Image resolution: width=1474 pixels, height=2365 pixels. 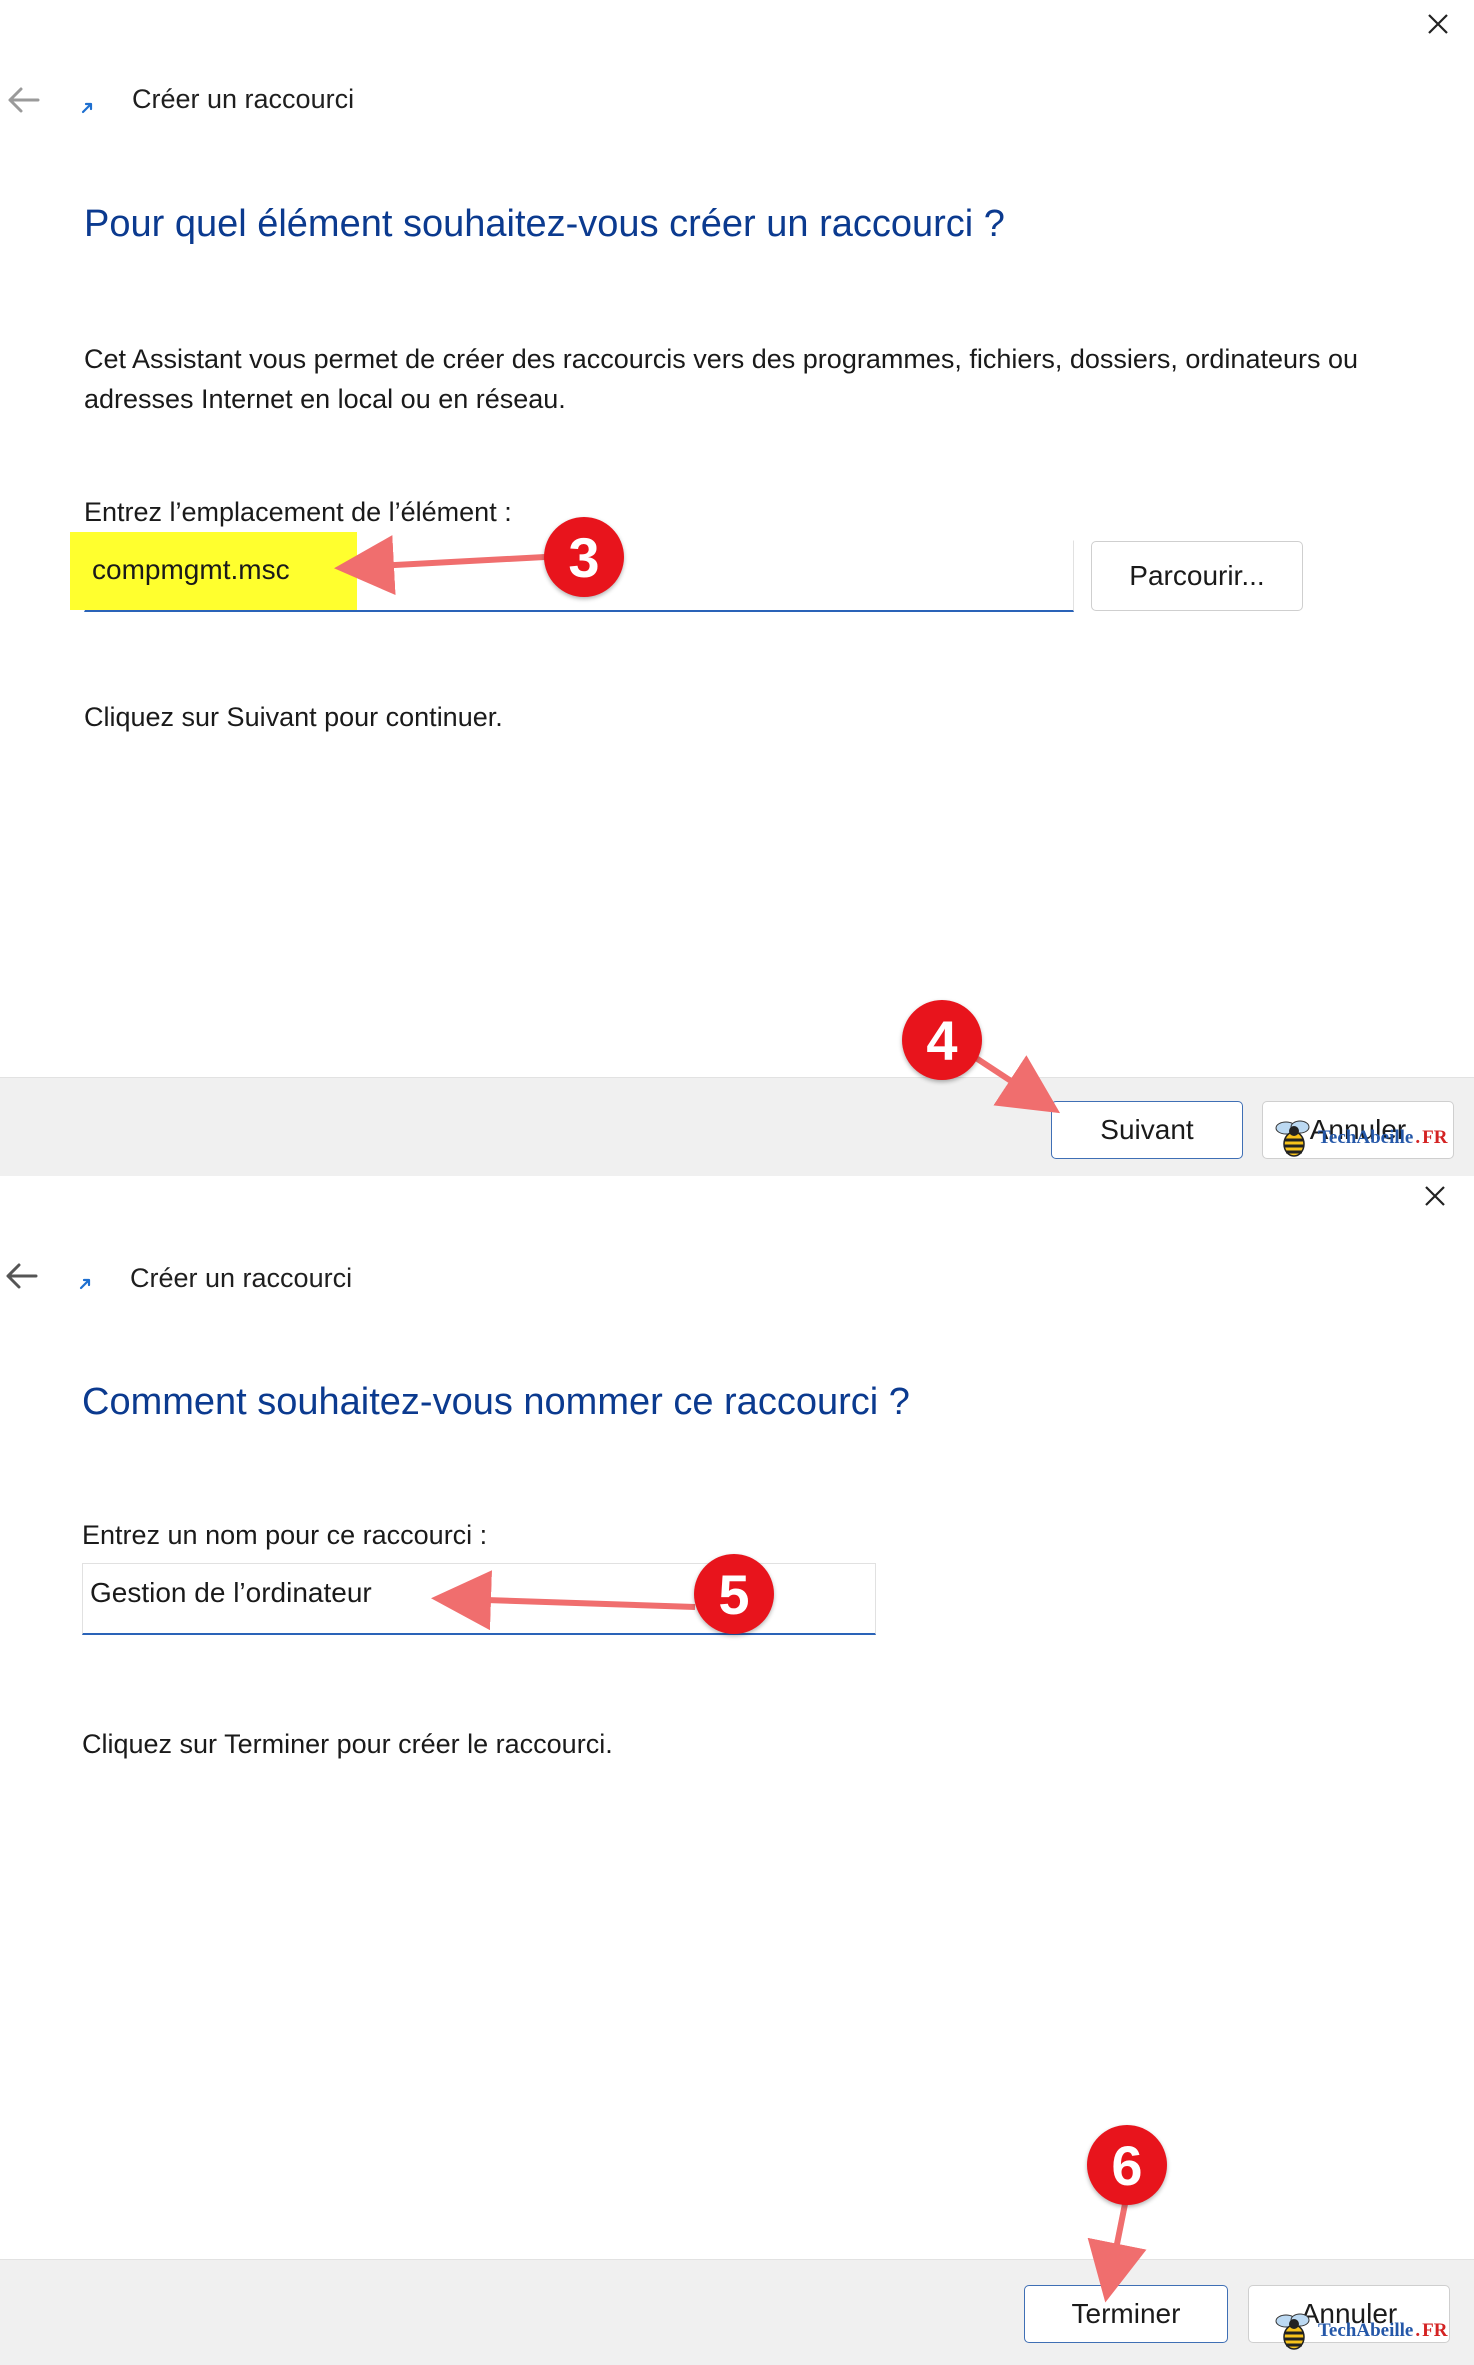 I want to click on name-label: Entrez un nom pour ce raccourci :, so click(x=285, y=1535).